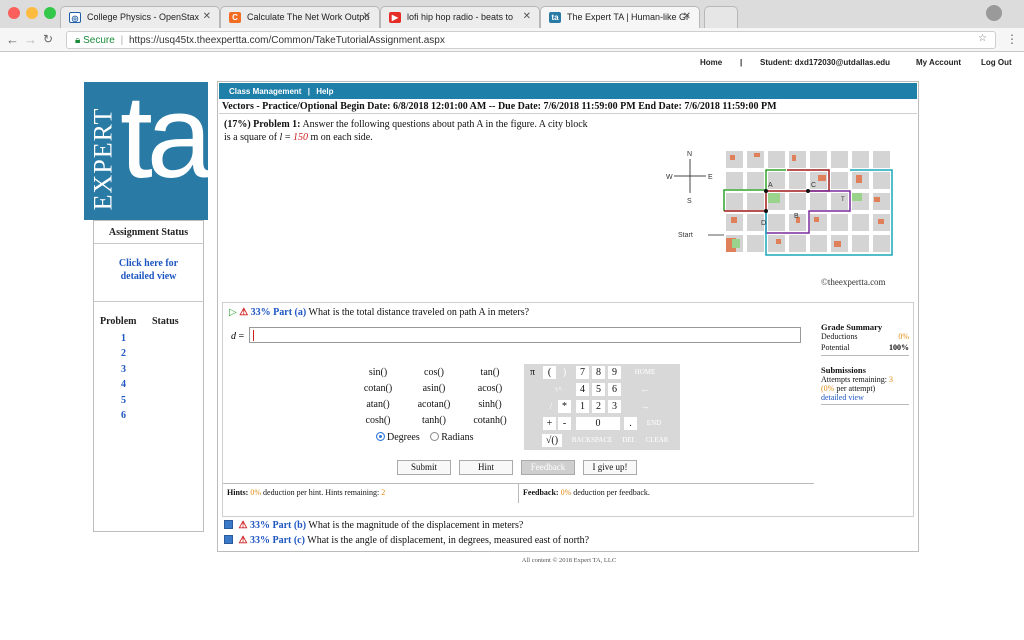  Describe the element at coordinates (434, 421) in the screenshot. I see `tanh-key: tanh()` at that location.